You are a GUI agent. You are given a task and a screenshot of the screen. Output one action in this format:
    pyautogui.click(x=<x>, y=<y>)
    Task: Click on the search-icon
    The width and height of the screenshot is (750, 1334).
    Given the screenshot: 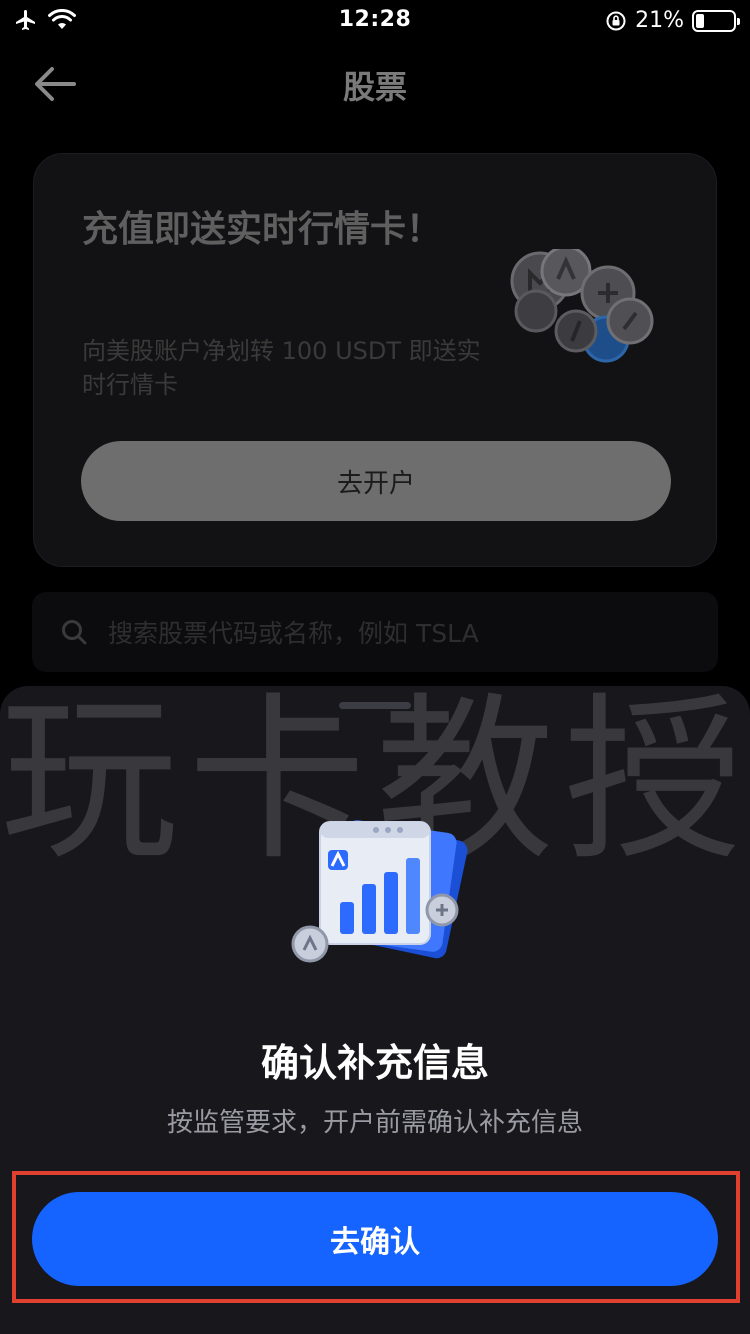 What is the action you would take?
    pyautogui.click(x=74, y=632)
    